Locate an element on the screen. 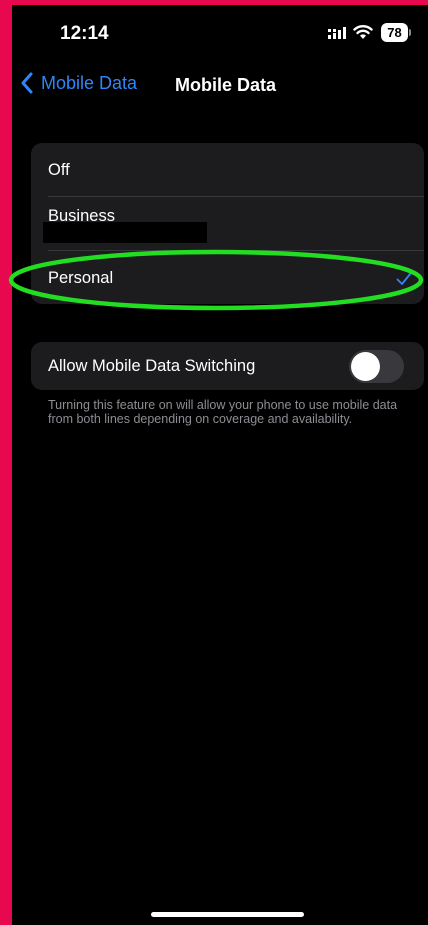  status-bar: 12:14 78 is located at coordinates (220, 30).